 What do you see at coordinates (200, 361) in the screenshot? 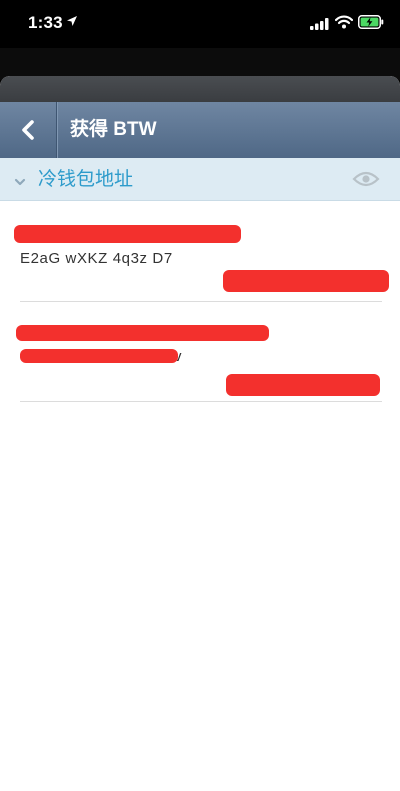
I see `address-list-item: v` at bounding box center [200, 361].